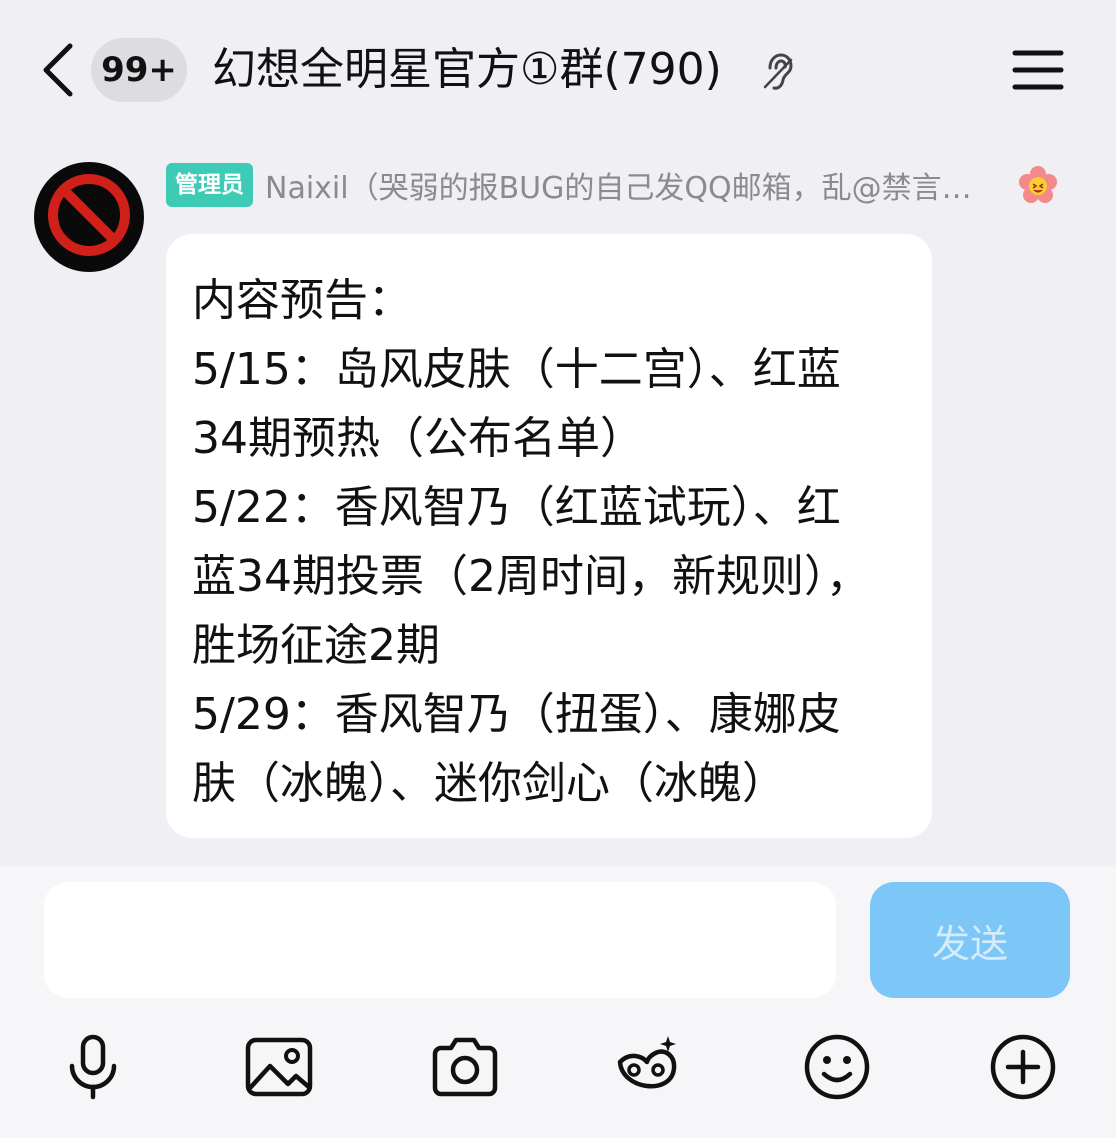 The image size is (1116, 1138). Describe the element at coordinates (778, 72) in the screenshot. I see `ear-icon` at that location.